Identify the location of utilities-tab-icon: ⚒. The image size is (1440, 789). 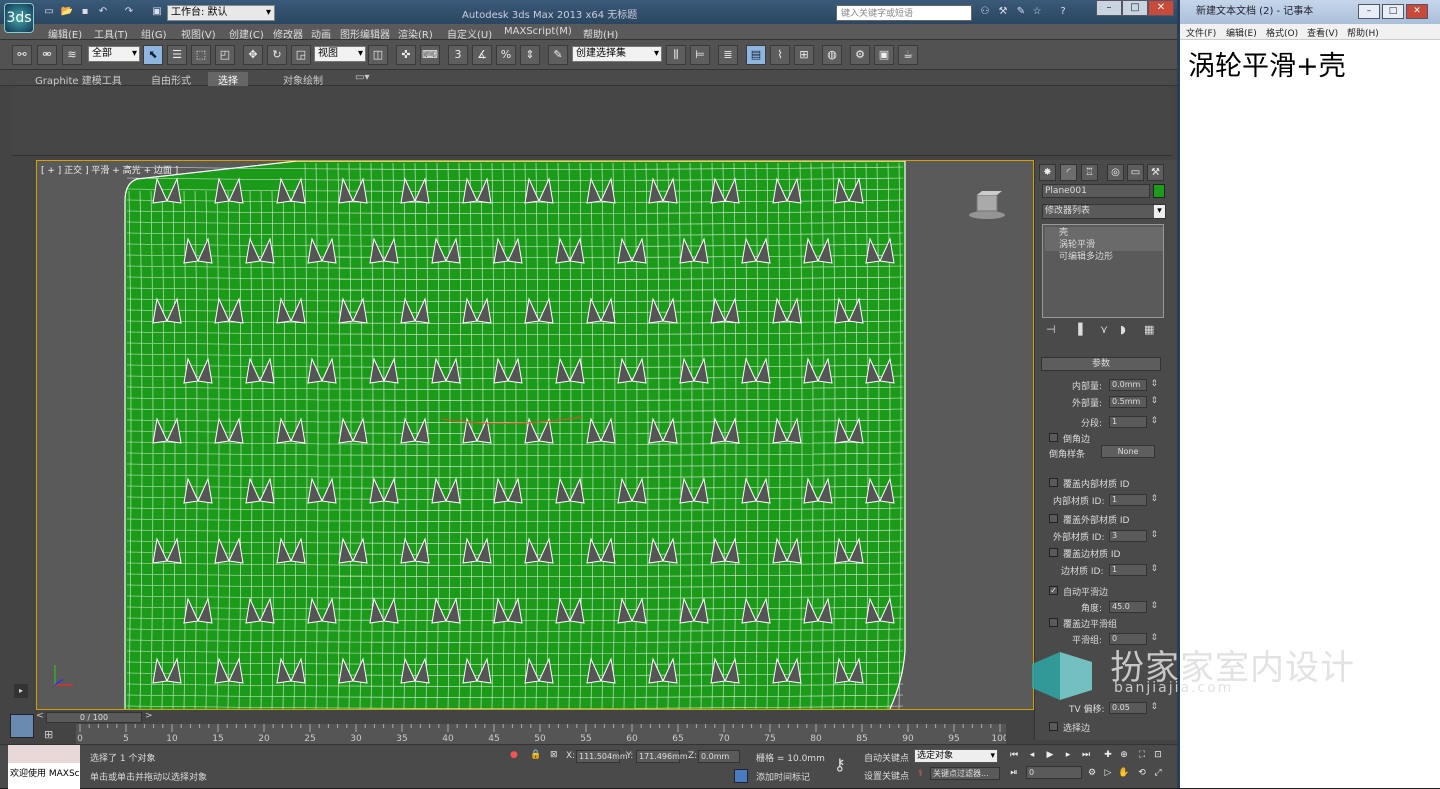
(1155, 172).